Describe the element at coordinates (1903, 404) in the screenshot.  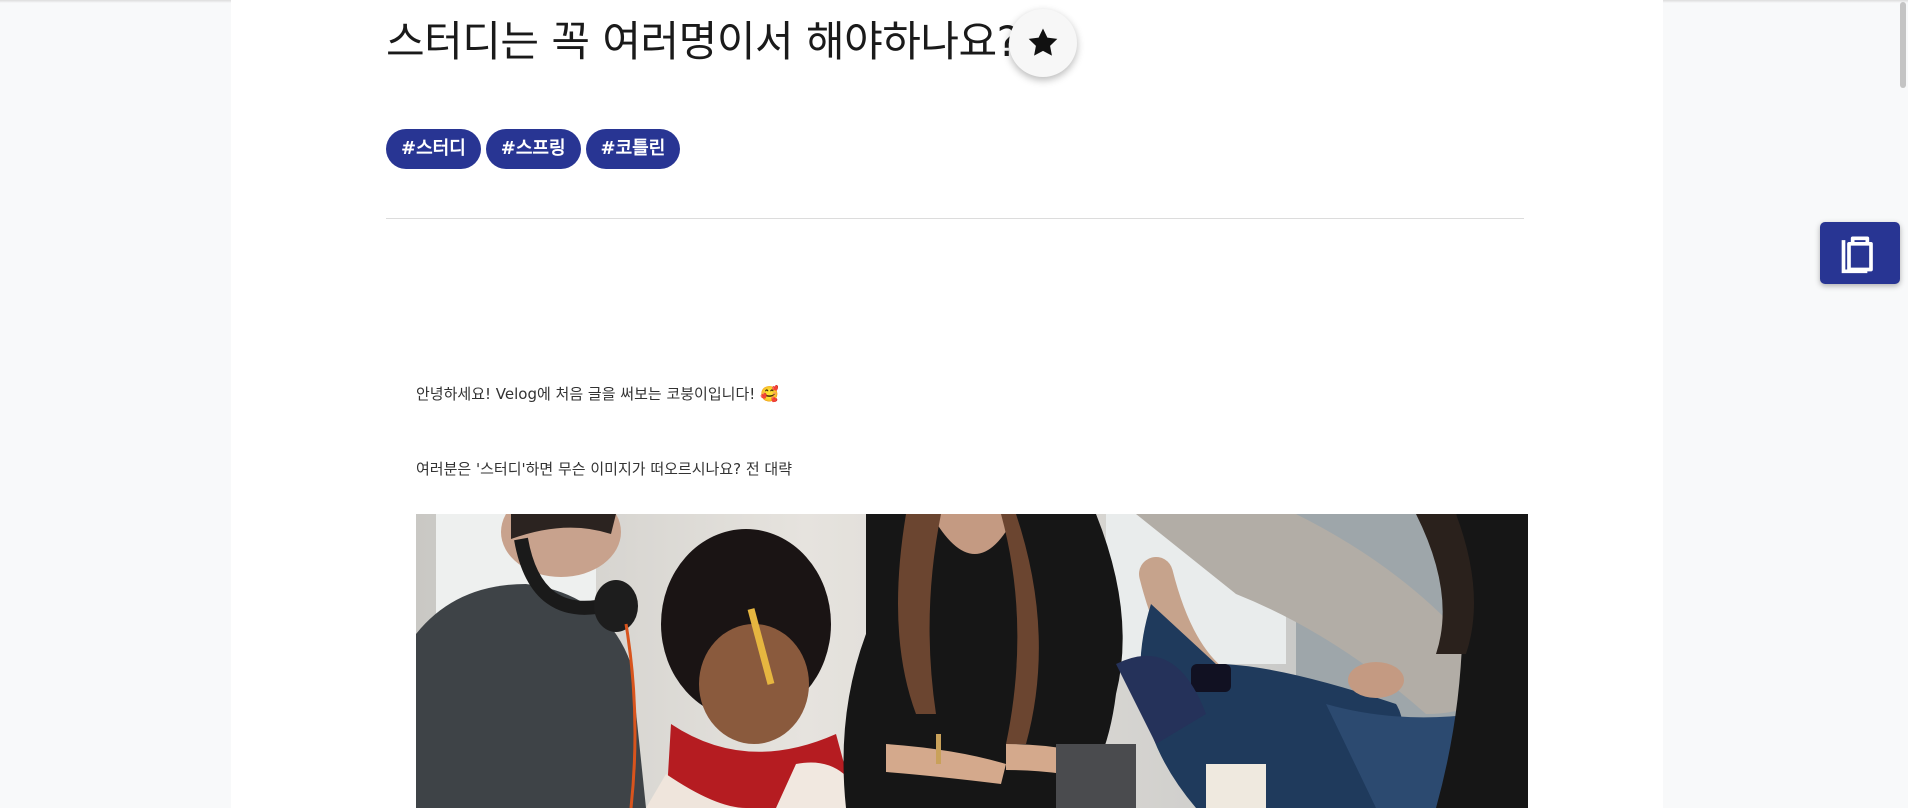
I see `page-scrollbar` at that location.